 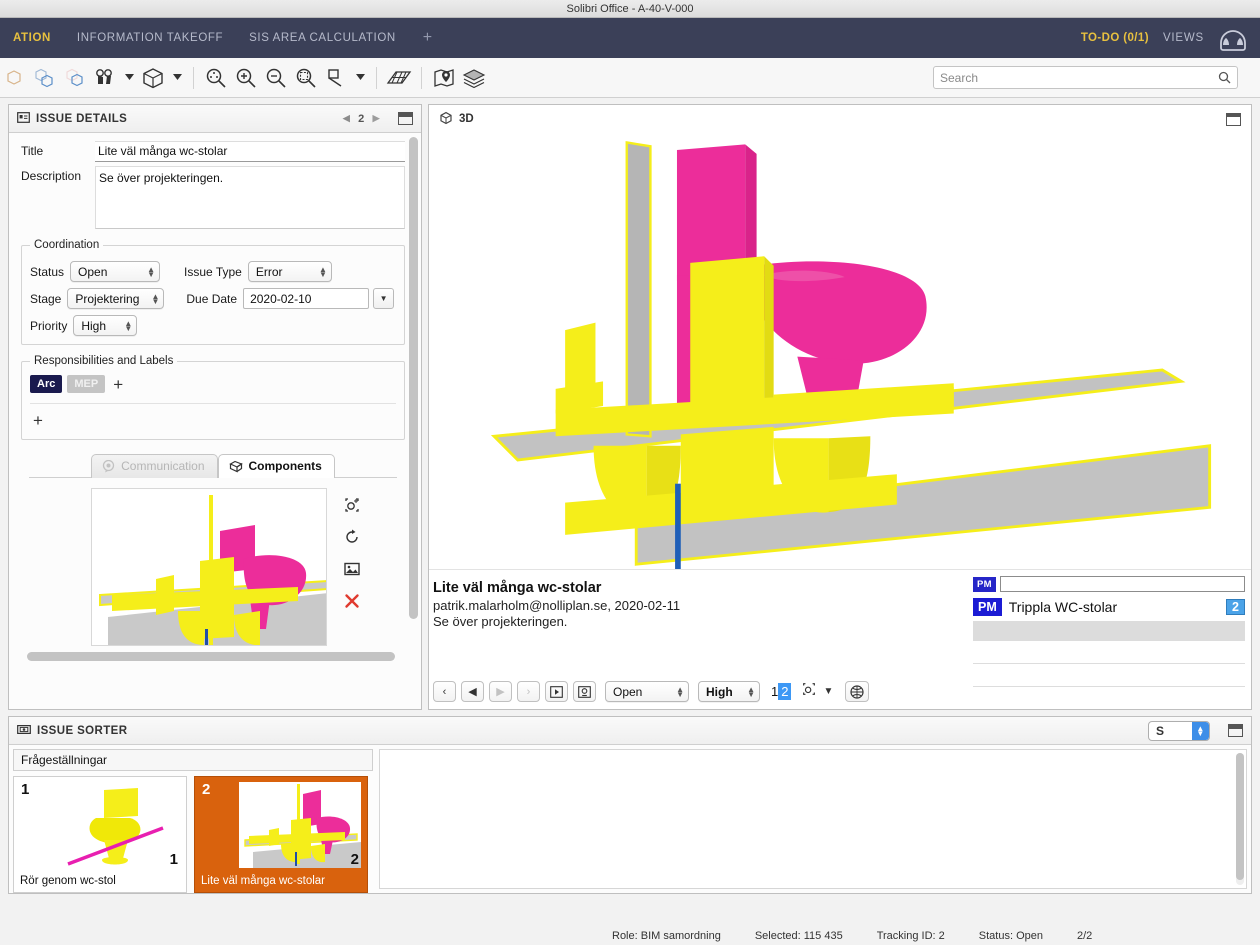 I want to click on thumbnail-tools, so click(x=352, y=567).